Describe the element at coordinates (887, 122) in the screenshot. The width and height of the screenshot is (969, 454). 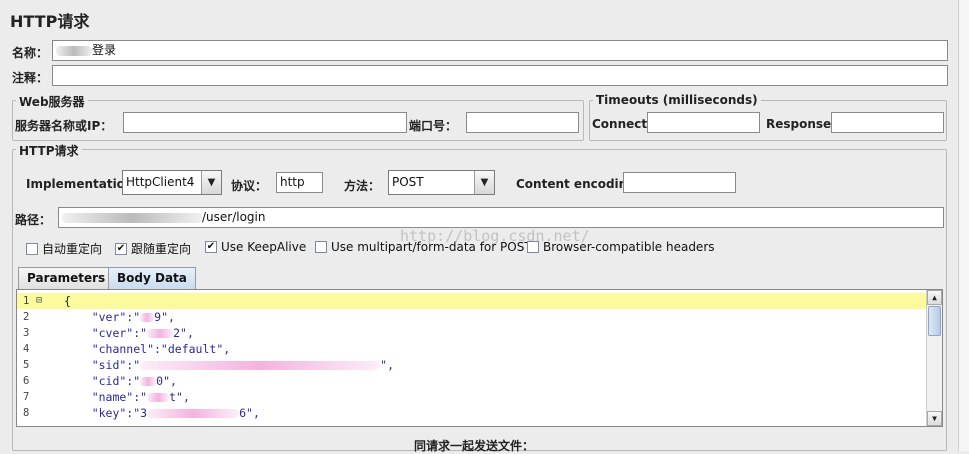
I see `response-timeout-field` at that location.